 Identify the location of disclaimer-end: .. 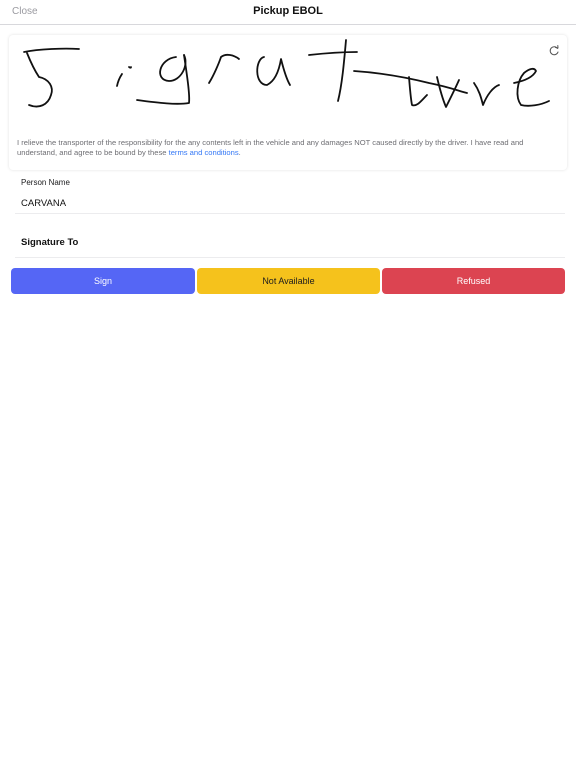
(239, 152).